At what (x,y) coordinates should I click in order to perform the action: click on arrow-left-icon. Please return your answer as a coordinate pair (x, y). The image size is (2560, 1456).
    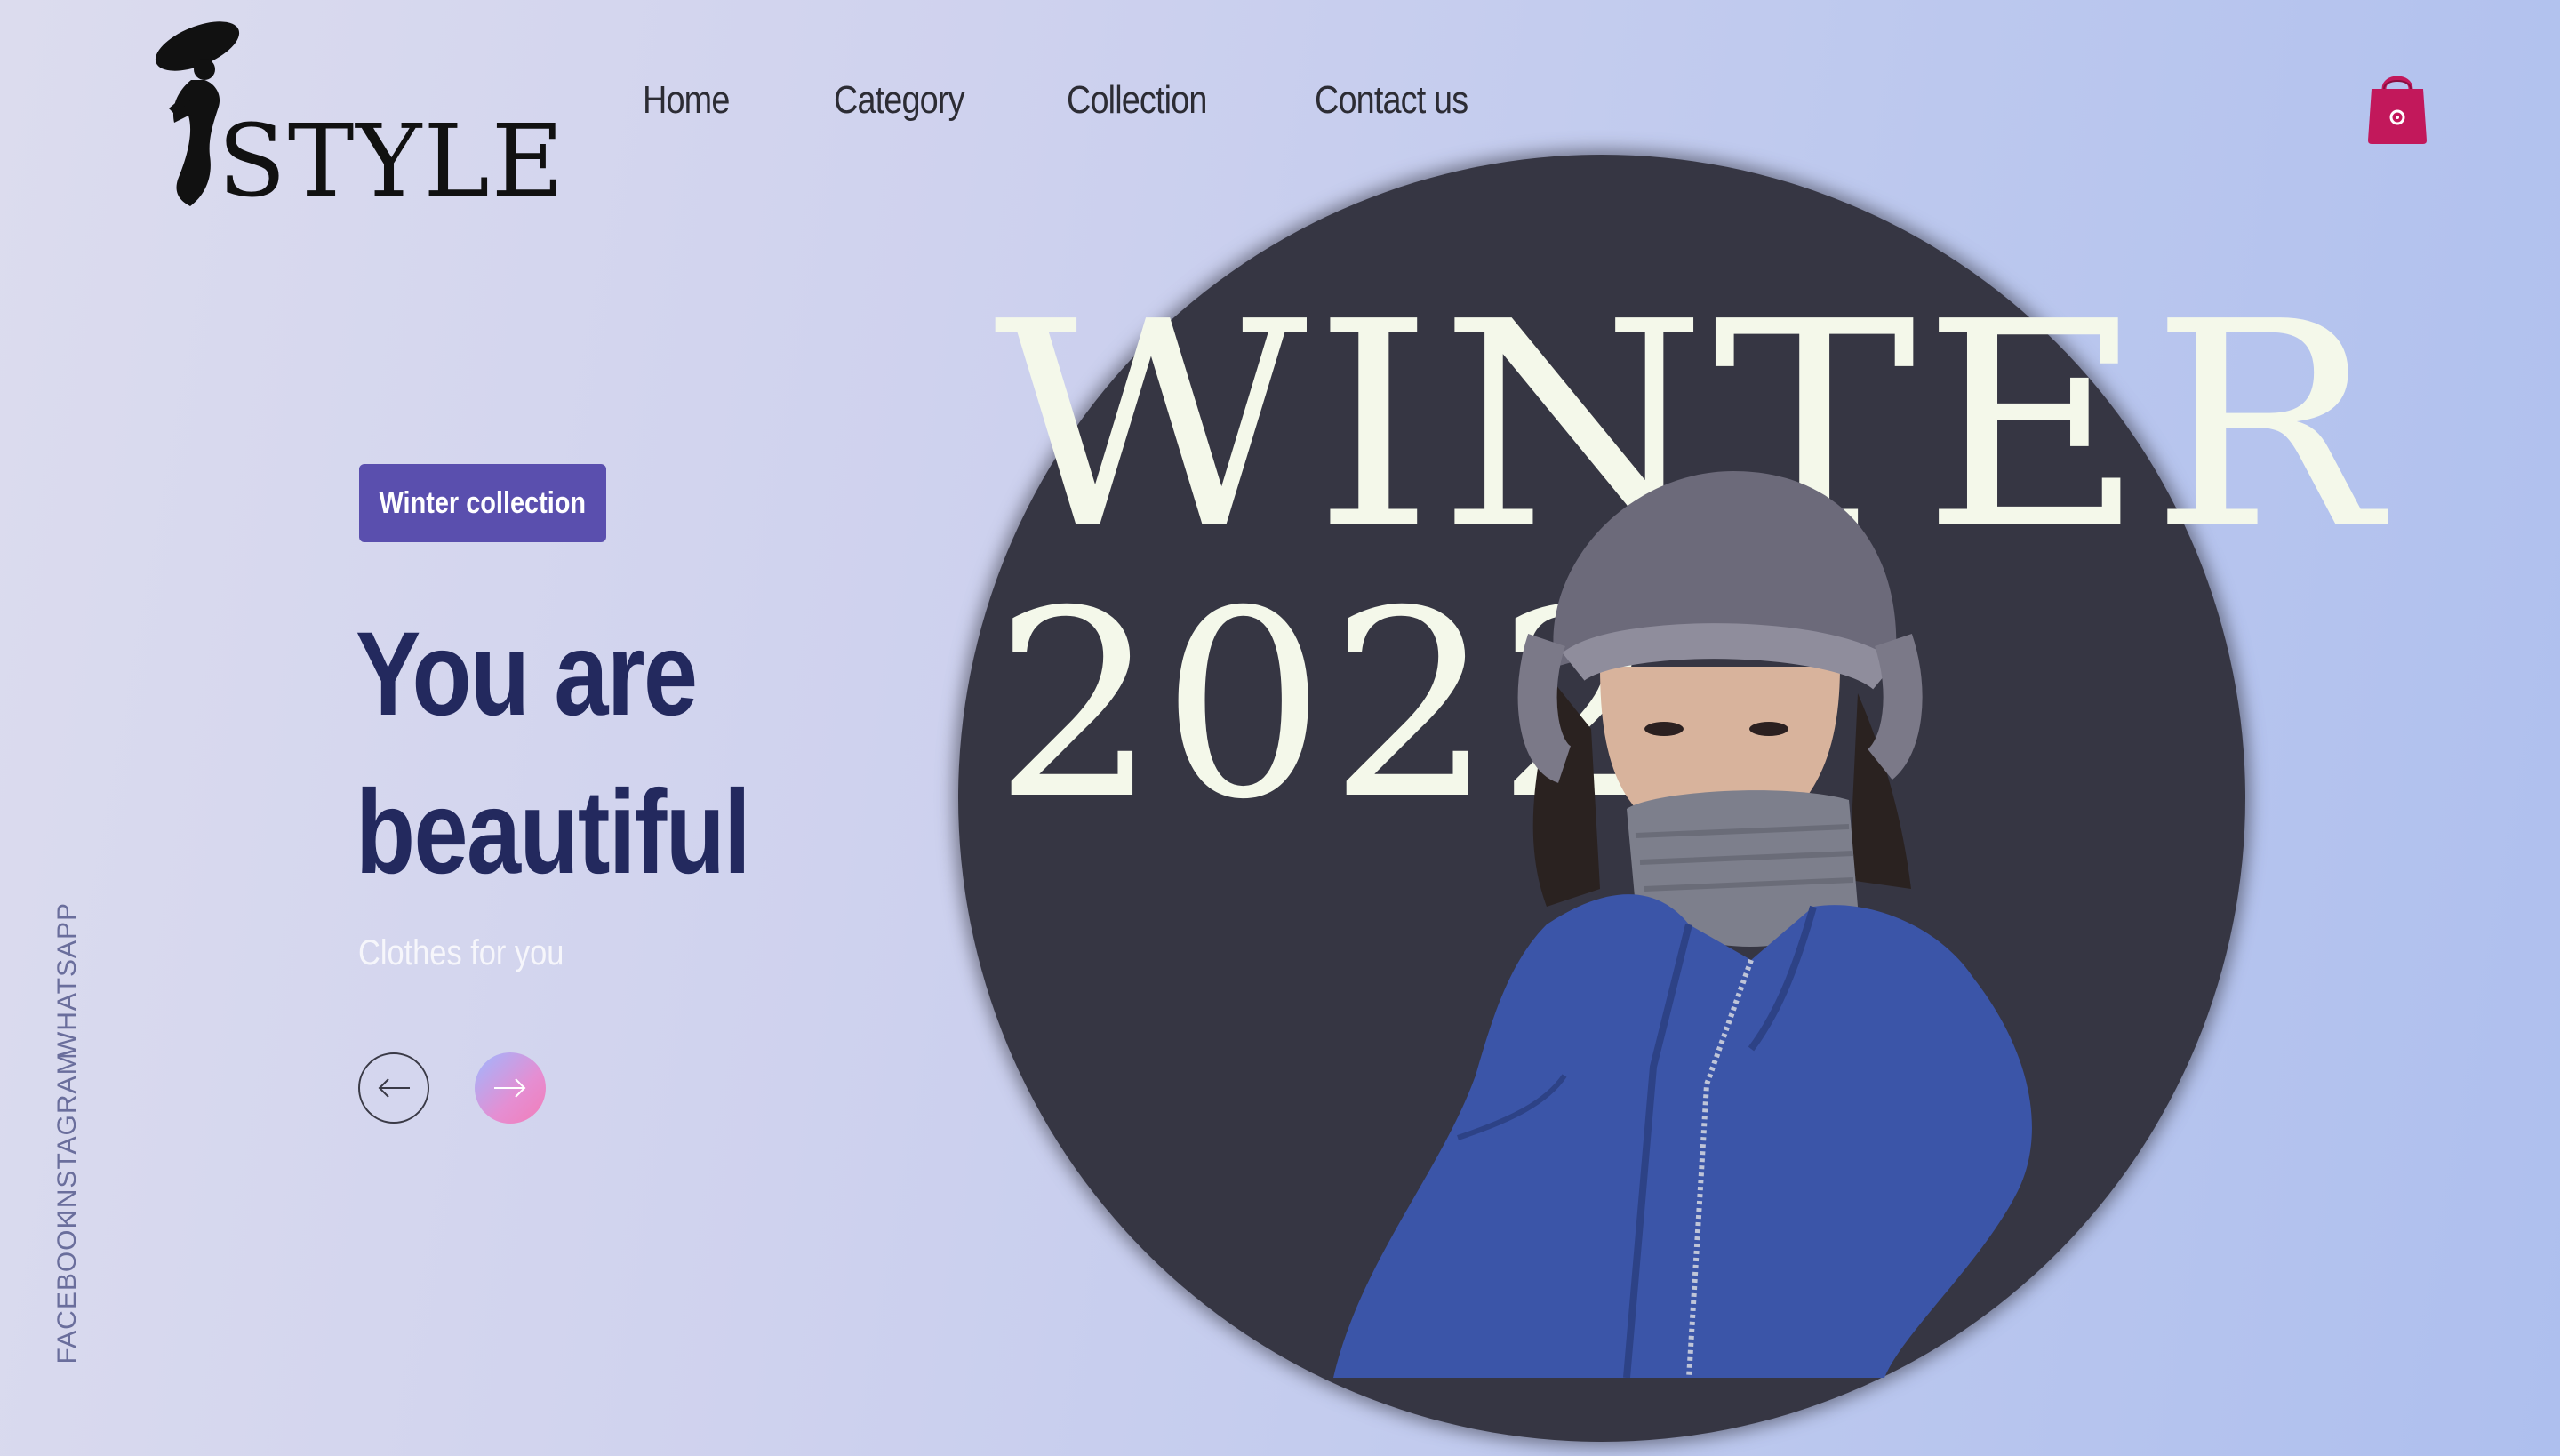
    Looking at the image, I should click on (394, 1088).